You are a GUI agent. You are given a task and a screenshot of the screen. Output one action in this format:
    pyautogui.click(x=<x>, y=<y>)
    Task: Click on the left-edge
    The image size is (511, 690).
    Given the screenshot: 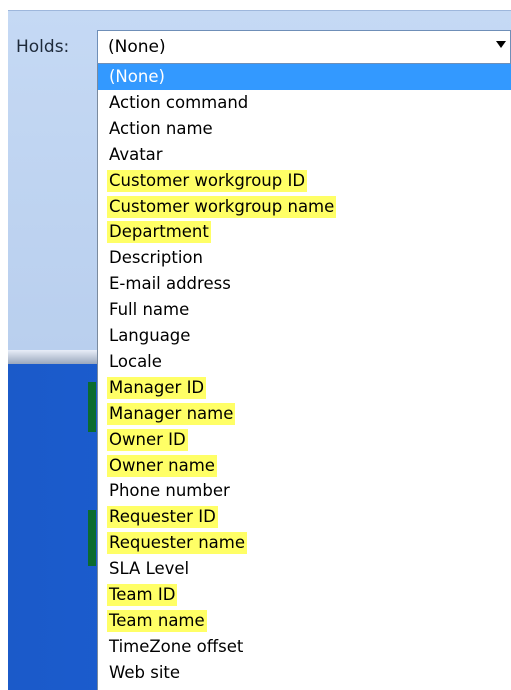 What is the action you would take?
    pyautogui.click(x=4, y=345)
    